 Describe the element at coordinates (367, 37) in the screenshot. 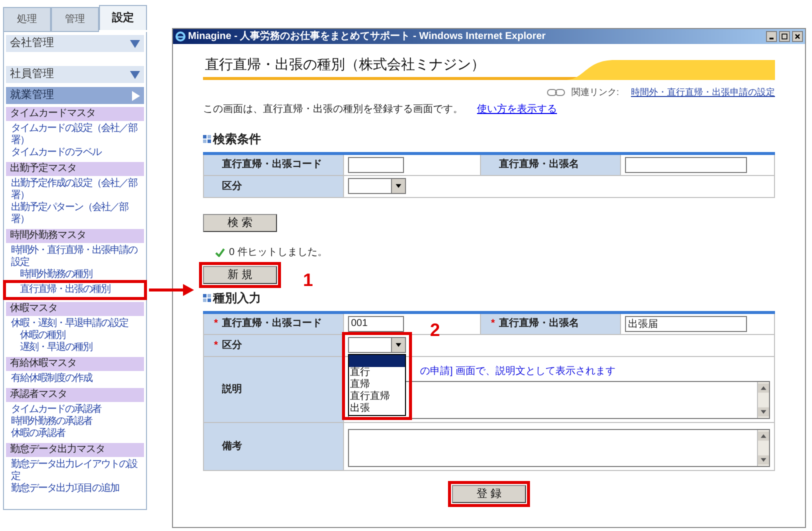

I see `window-title: Minagine - 人事労務のお仕事をまとめてサポート - Windows Internet Explorer` at that location.